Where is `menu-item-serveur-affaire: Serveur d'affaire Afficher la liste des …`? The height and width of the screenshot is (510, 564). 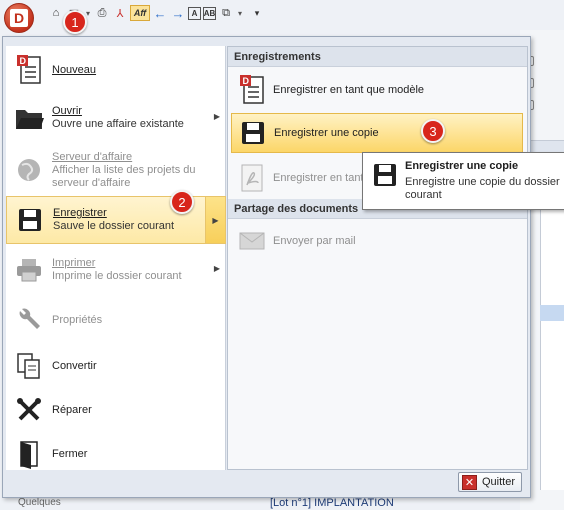 menu-item-serveur-affaire: Serveur d'affaire Afficher la liste des … is located at coordinates (116, 170).